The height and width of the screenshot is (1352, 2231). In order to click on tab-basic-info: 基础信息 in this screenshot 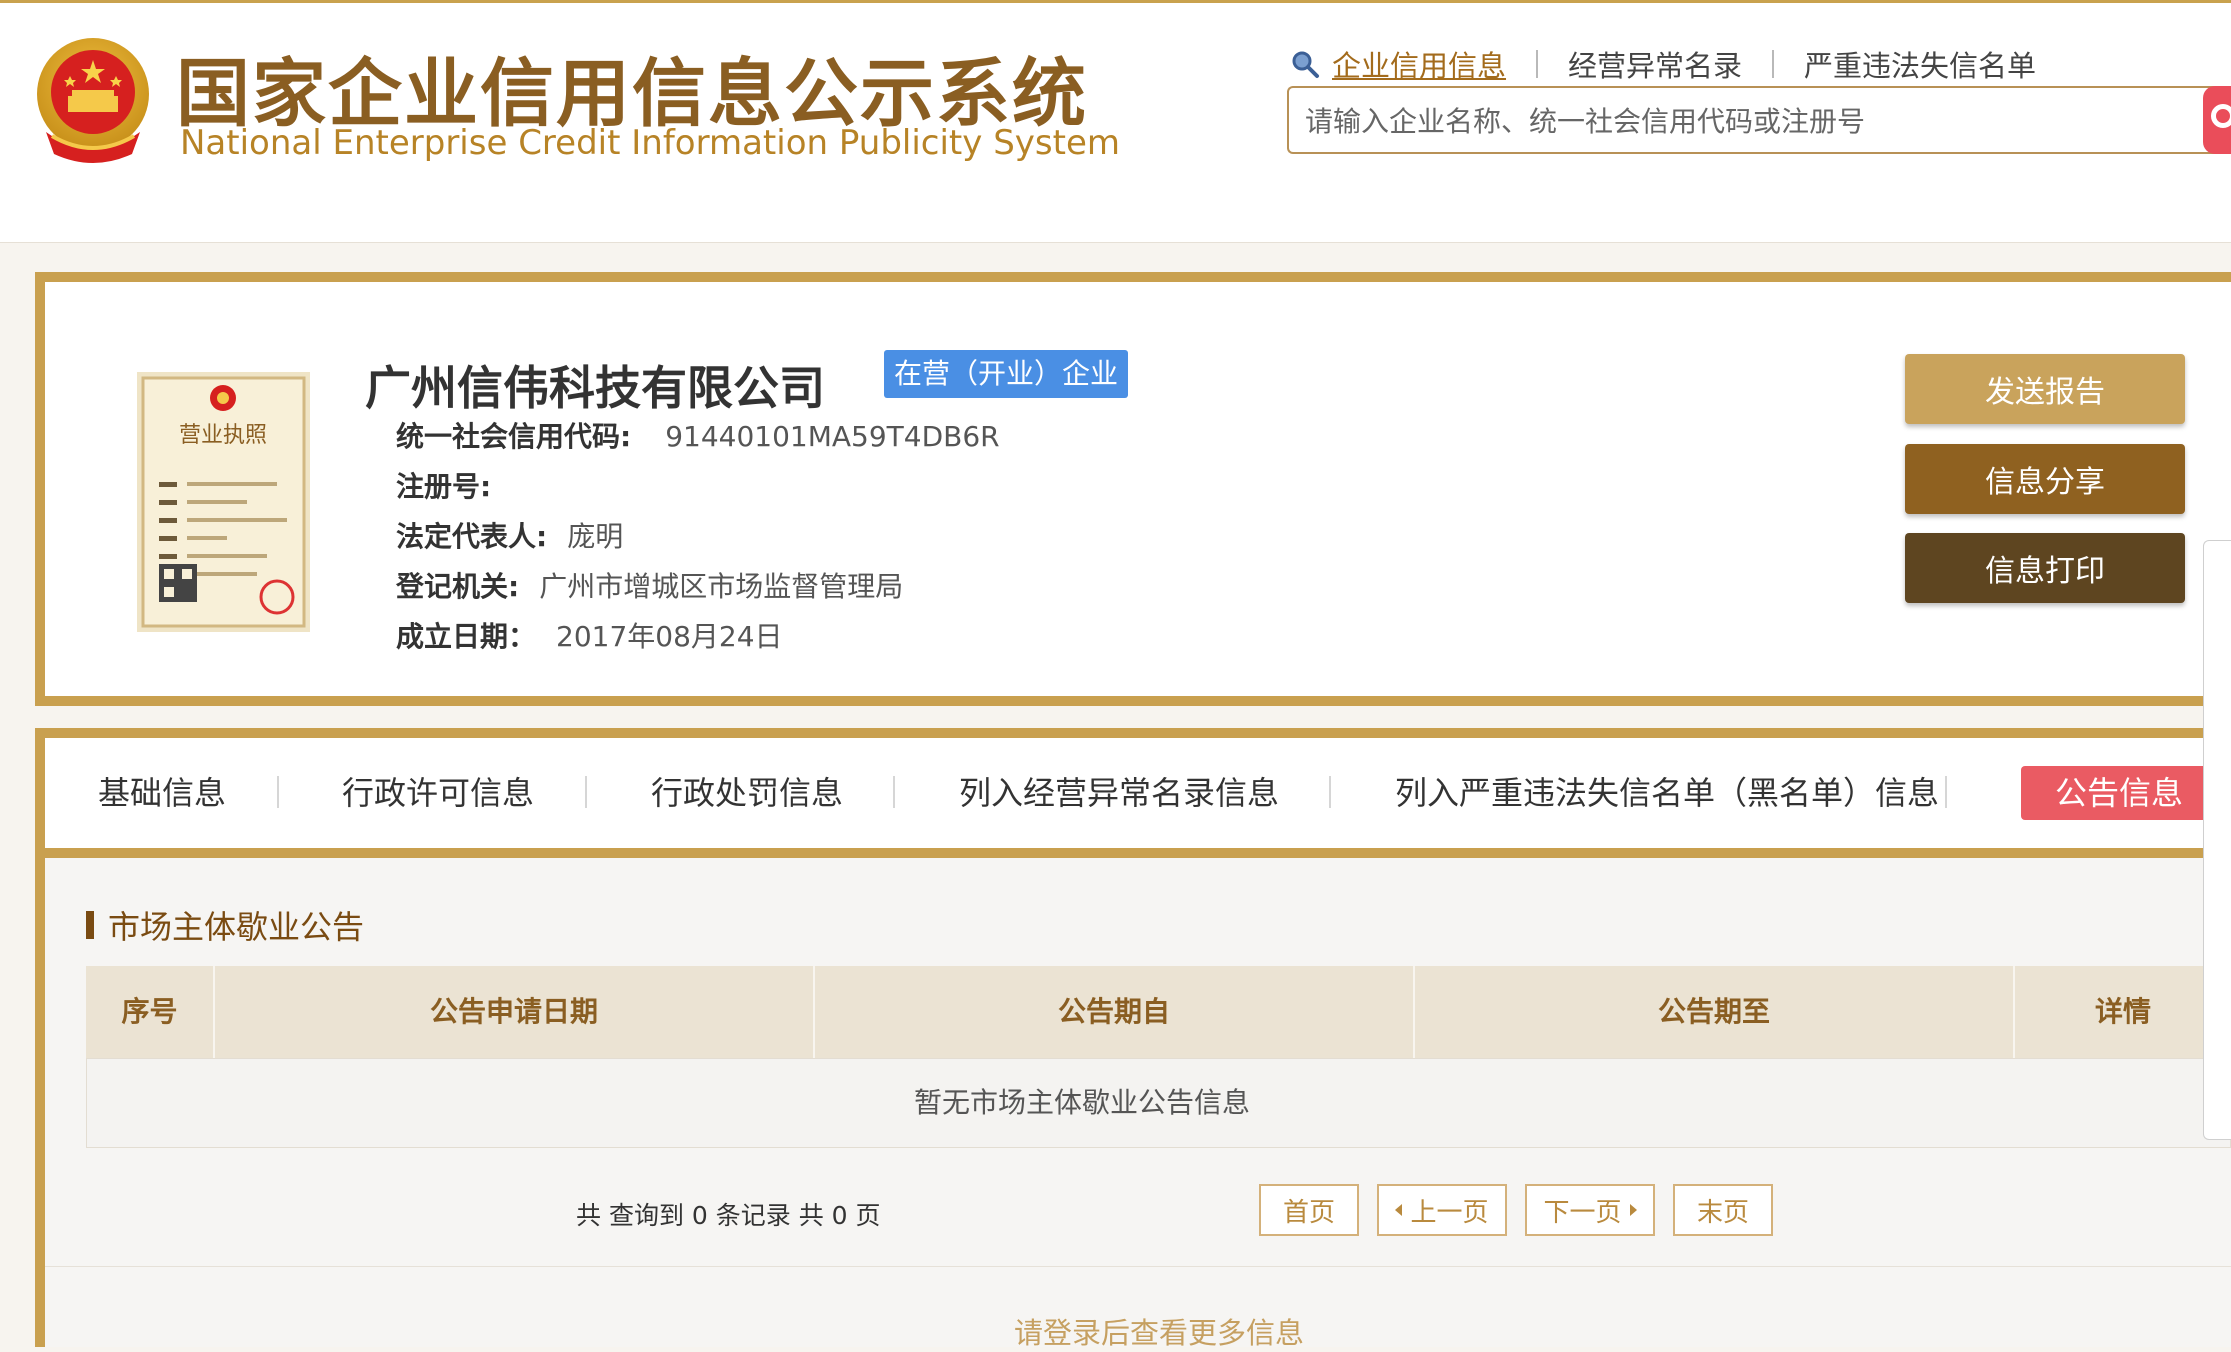, I will do `click(162, 793)`.